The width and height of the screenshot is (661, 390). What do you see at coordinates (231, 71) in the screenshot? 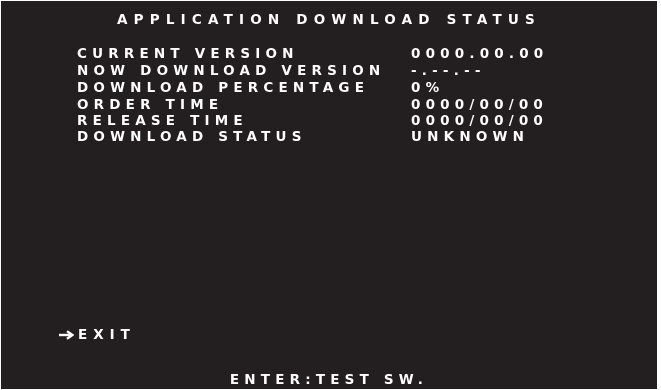
I see `now-download-version-label: NOW DOWNLOAD VERSION` at bounding box center [231, 71].